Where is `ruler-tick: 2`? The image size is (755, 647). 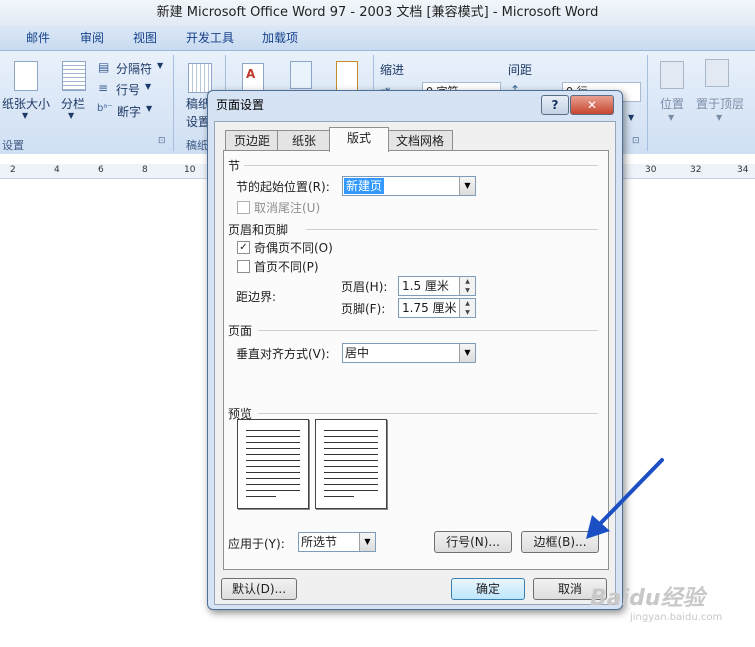
ruler-tick: 2 is located at coordinates (13, 170).